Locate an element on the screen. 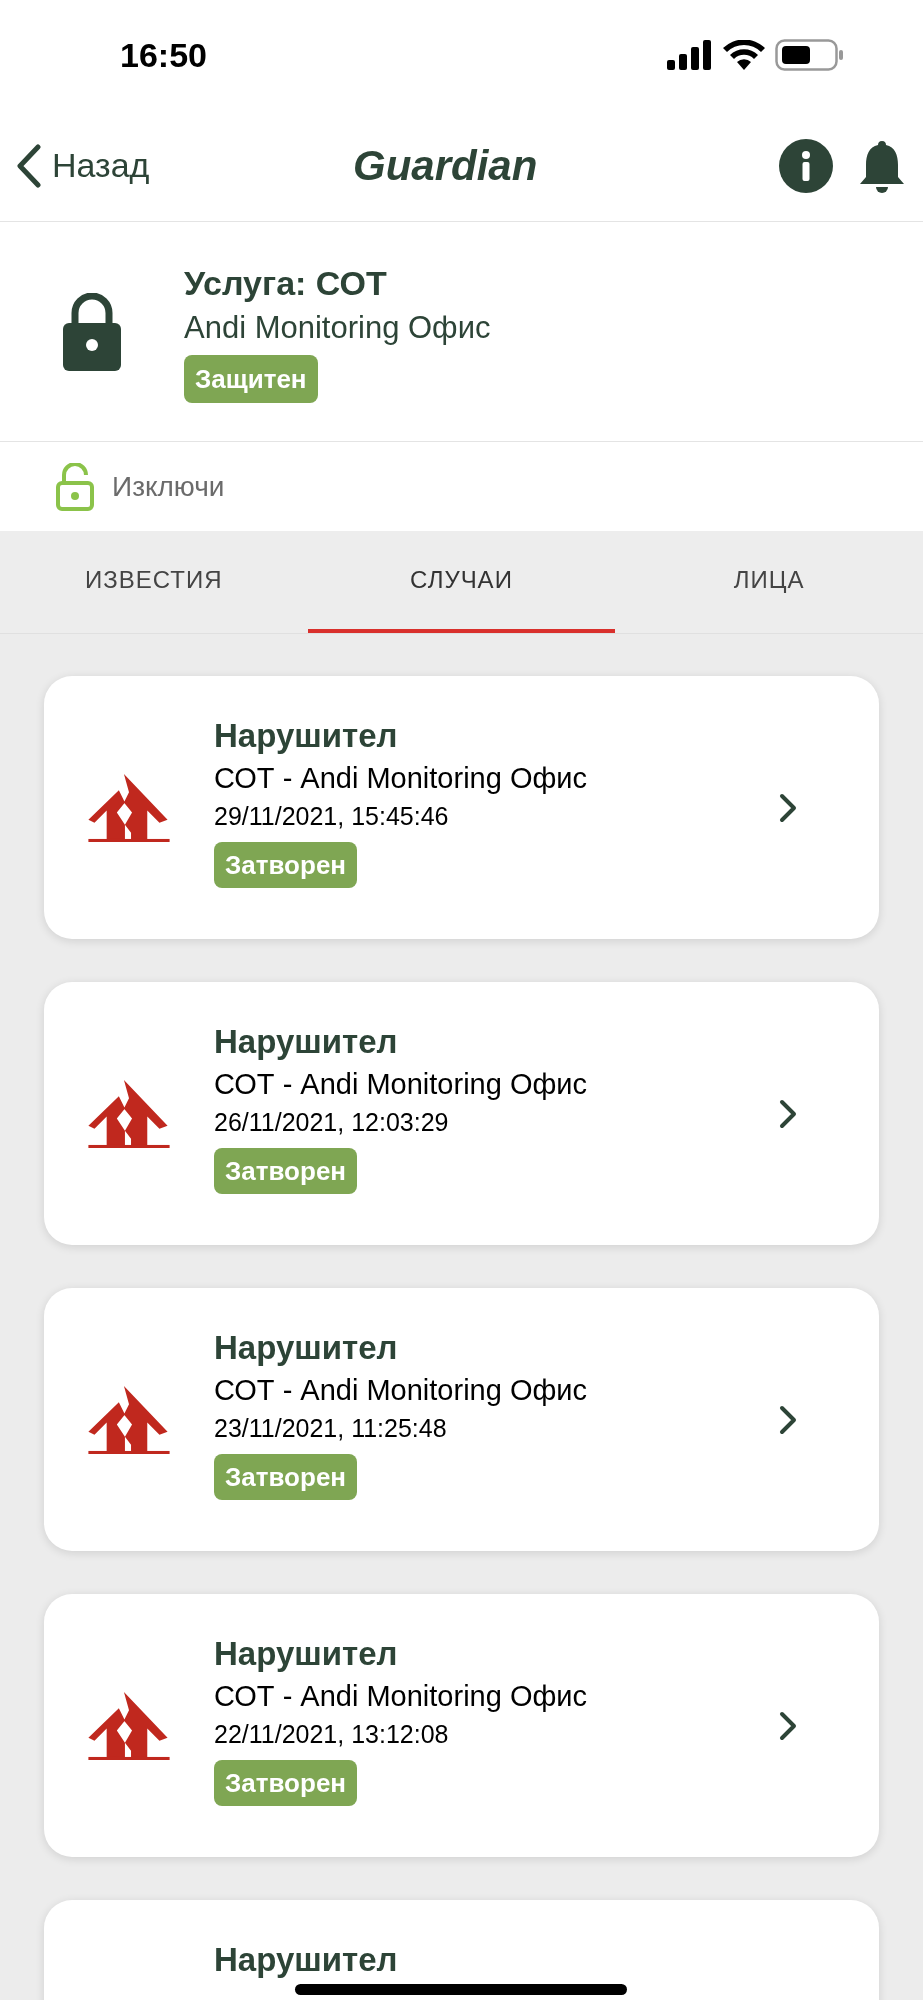 This screenshot has height=2000, width=923. case-card: Нарушител СОТ - Andi Monitoring Офис 22/11/2021, 13:12:08 Затворен is located at coordinates (461, 1725).